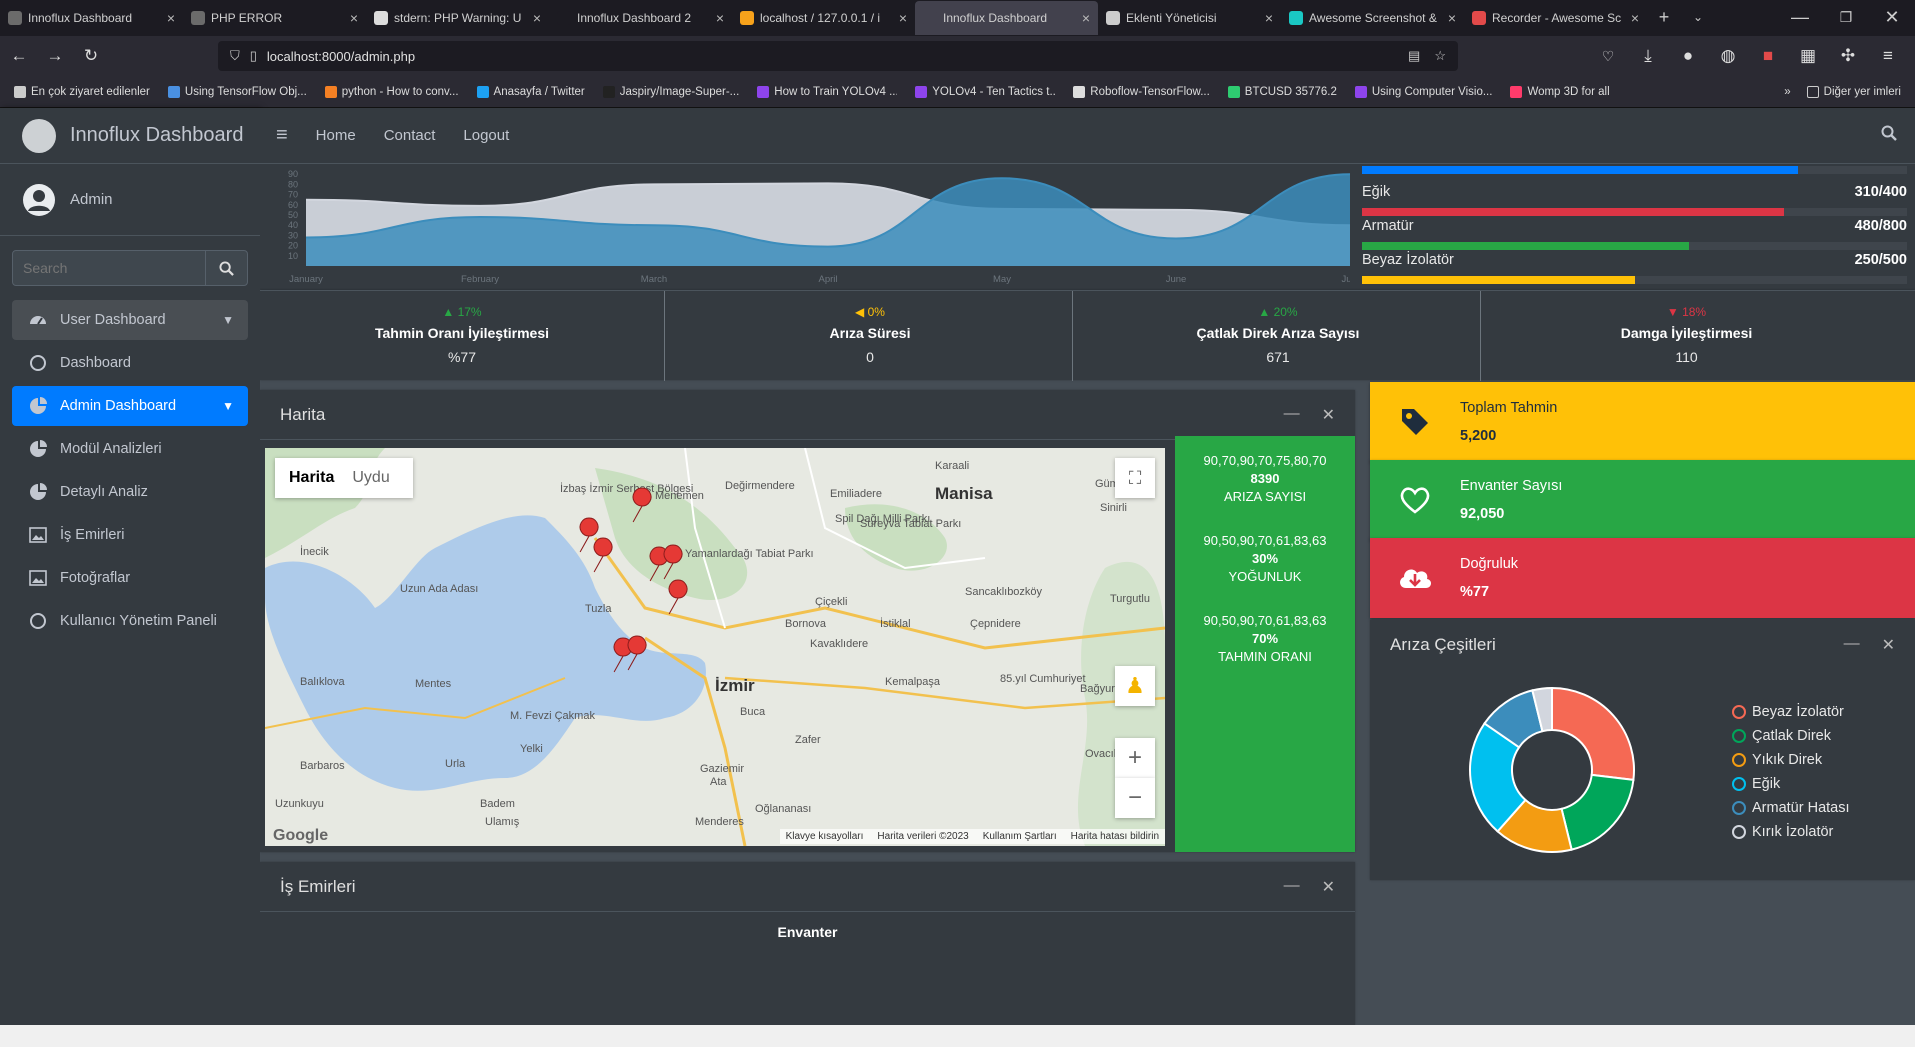 This screenshot has width=1915, height=1047. I want to click on sidebar-item-1: Dashboard, so click(130, 363).